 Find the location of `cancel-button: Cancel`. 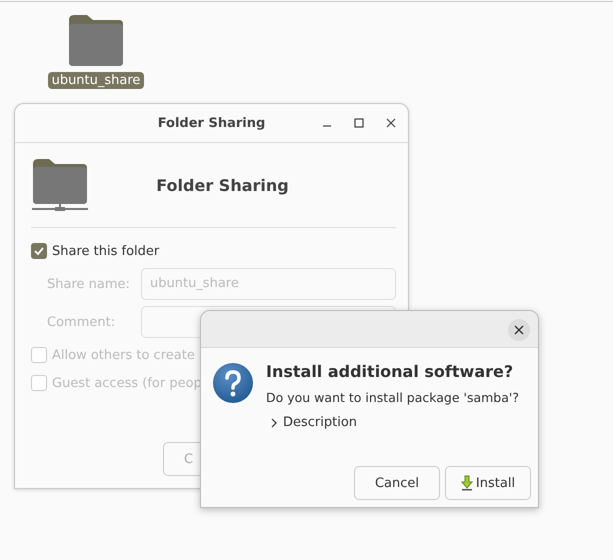

cancel-button: Cancel is located at coordinates (397, 483).